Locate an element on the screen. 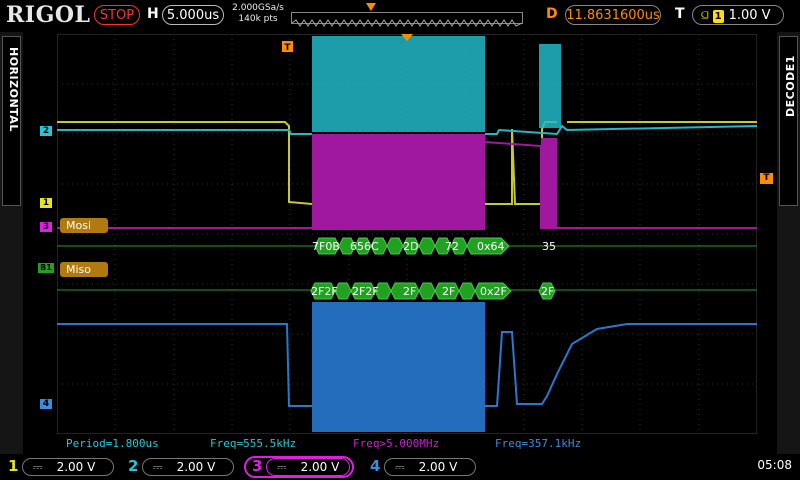  miso-decode-row: 2F2F 2F2F 2F 2F 0x2F 2F is located at coordinates (433, 291).